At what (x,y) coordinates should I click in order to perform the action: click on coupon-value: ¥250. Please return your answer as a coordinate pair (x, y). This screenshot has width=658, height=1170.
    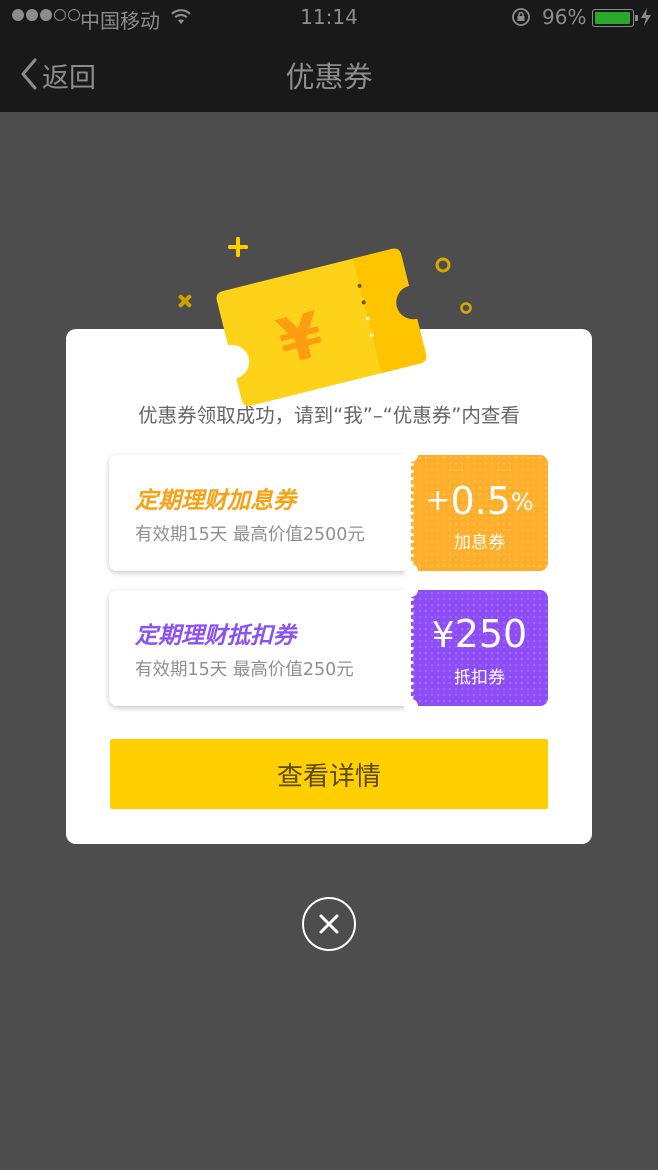
    Looking at the image, I should click on (479, 634).